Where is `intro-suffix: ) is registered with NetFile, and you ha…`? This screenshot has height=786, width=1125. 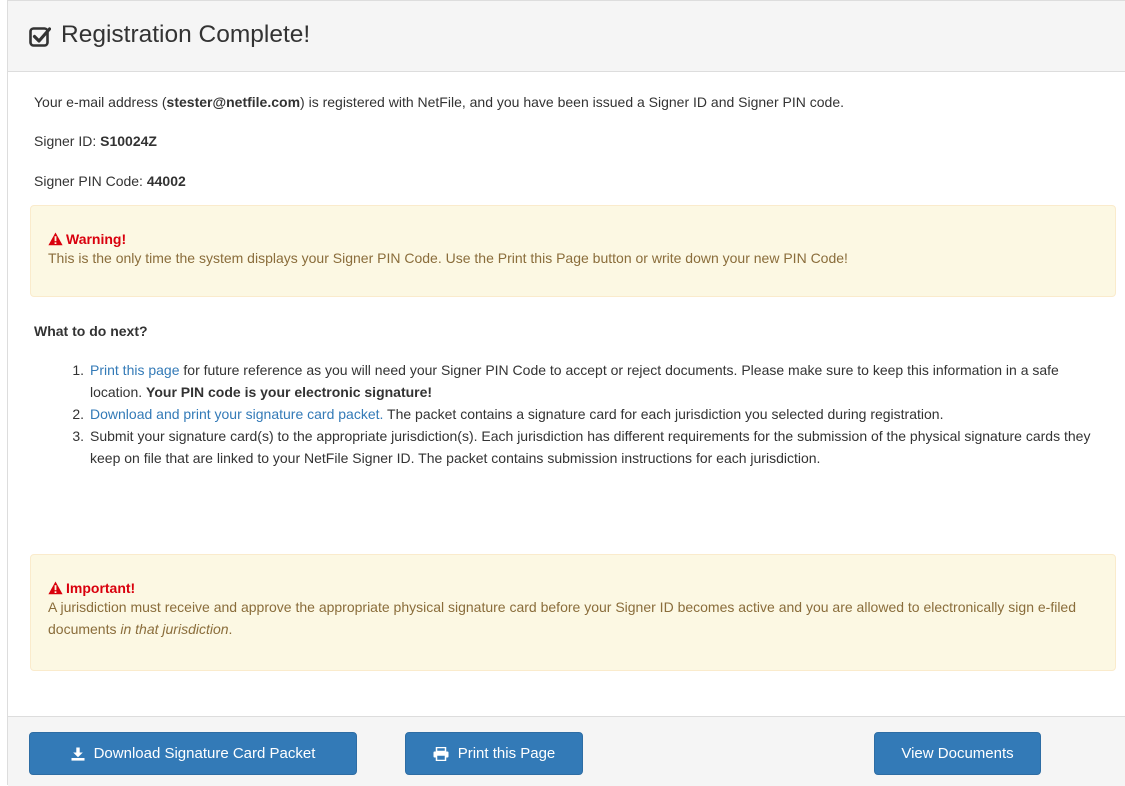 intro-suffix: ) is registered with NetFile, and you ha… is located at coordinates (572, 102).